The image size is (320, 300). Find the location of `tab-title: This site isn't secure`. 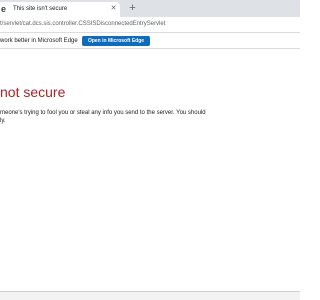

tab-title: This site isn't secure is located at coordinates (40, 9).